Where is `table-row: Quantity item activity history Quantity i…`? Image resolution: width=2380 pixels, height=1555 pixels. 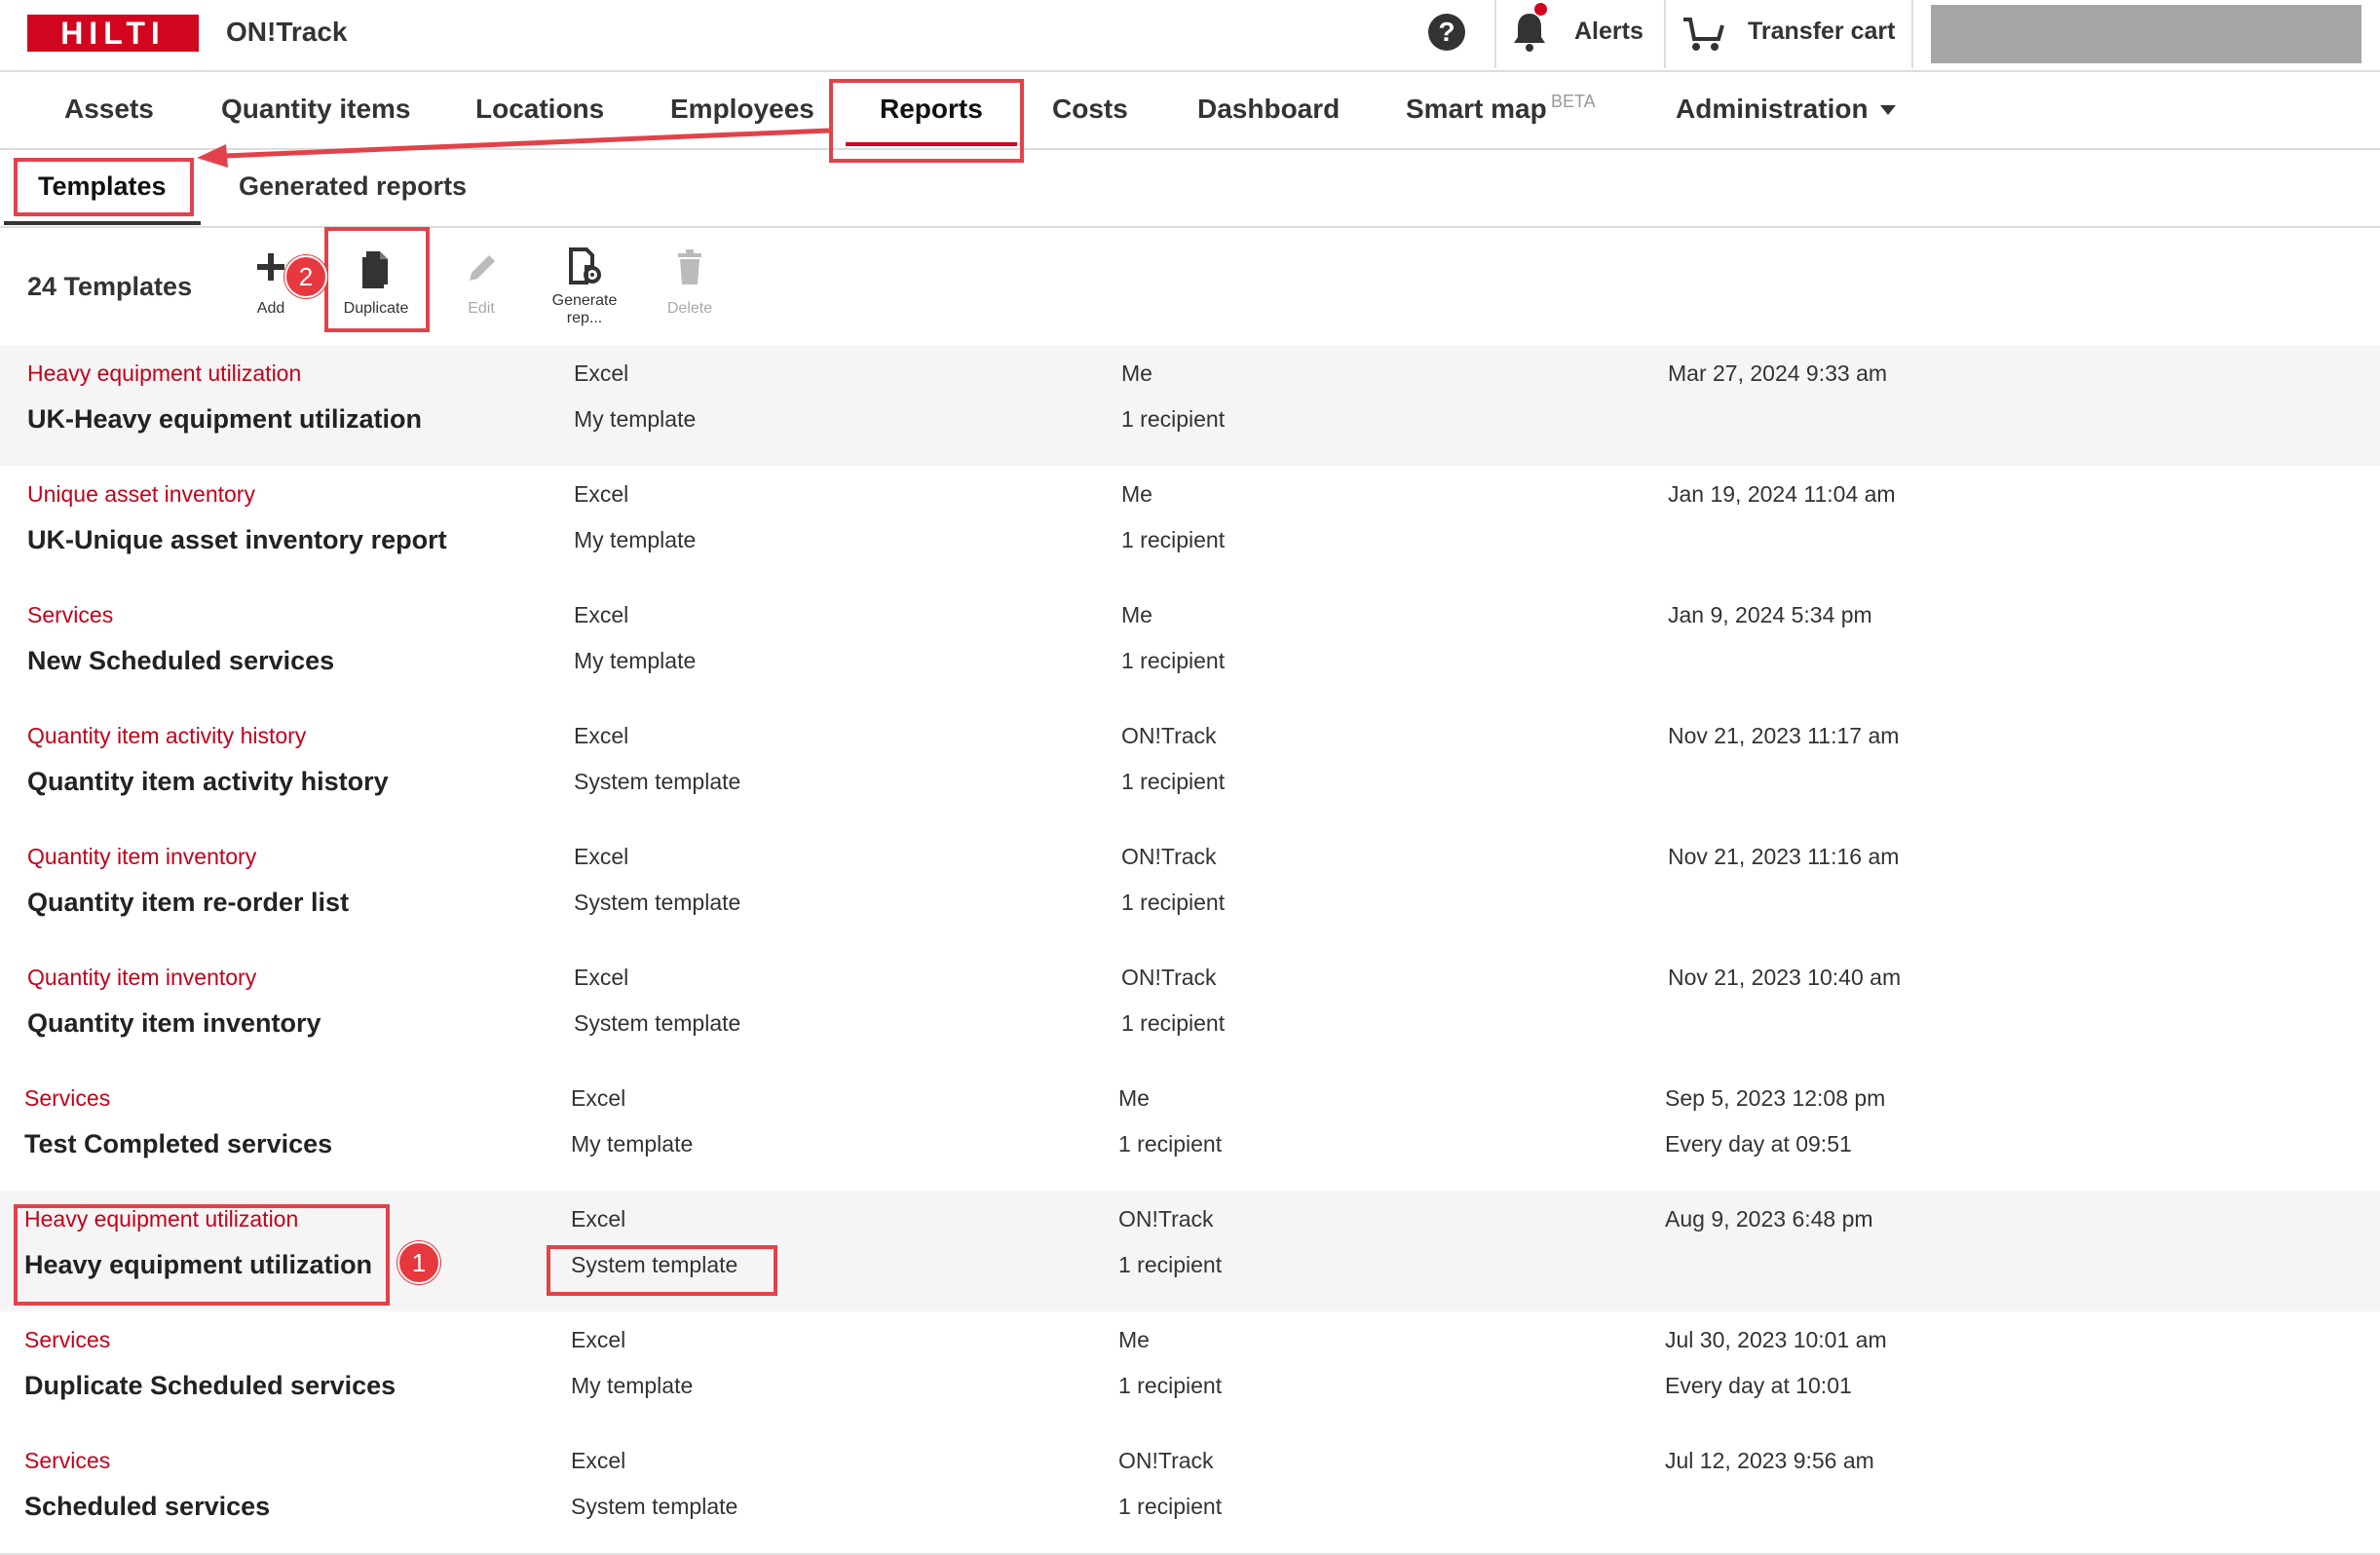
table-row: Quantity item activity history Quantity i… is located at coordinates (1190, 768).